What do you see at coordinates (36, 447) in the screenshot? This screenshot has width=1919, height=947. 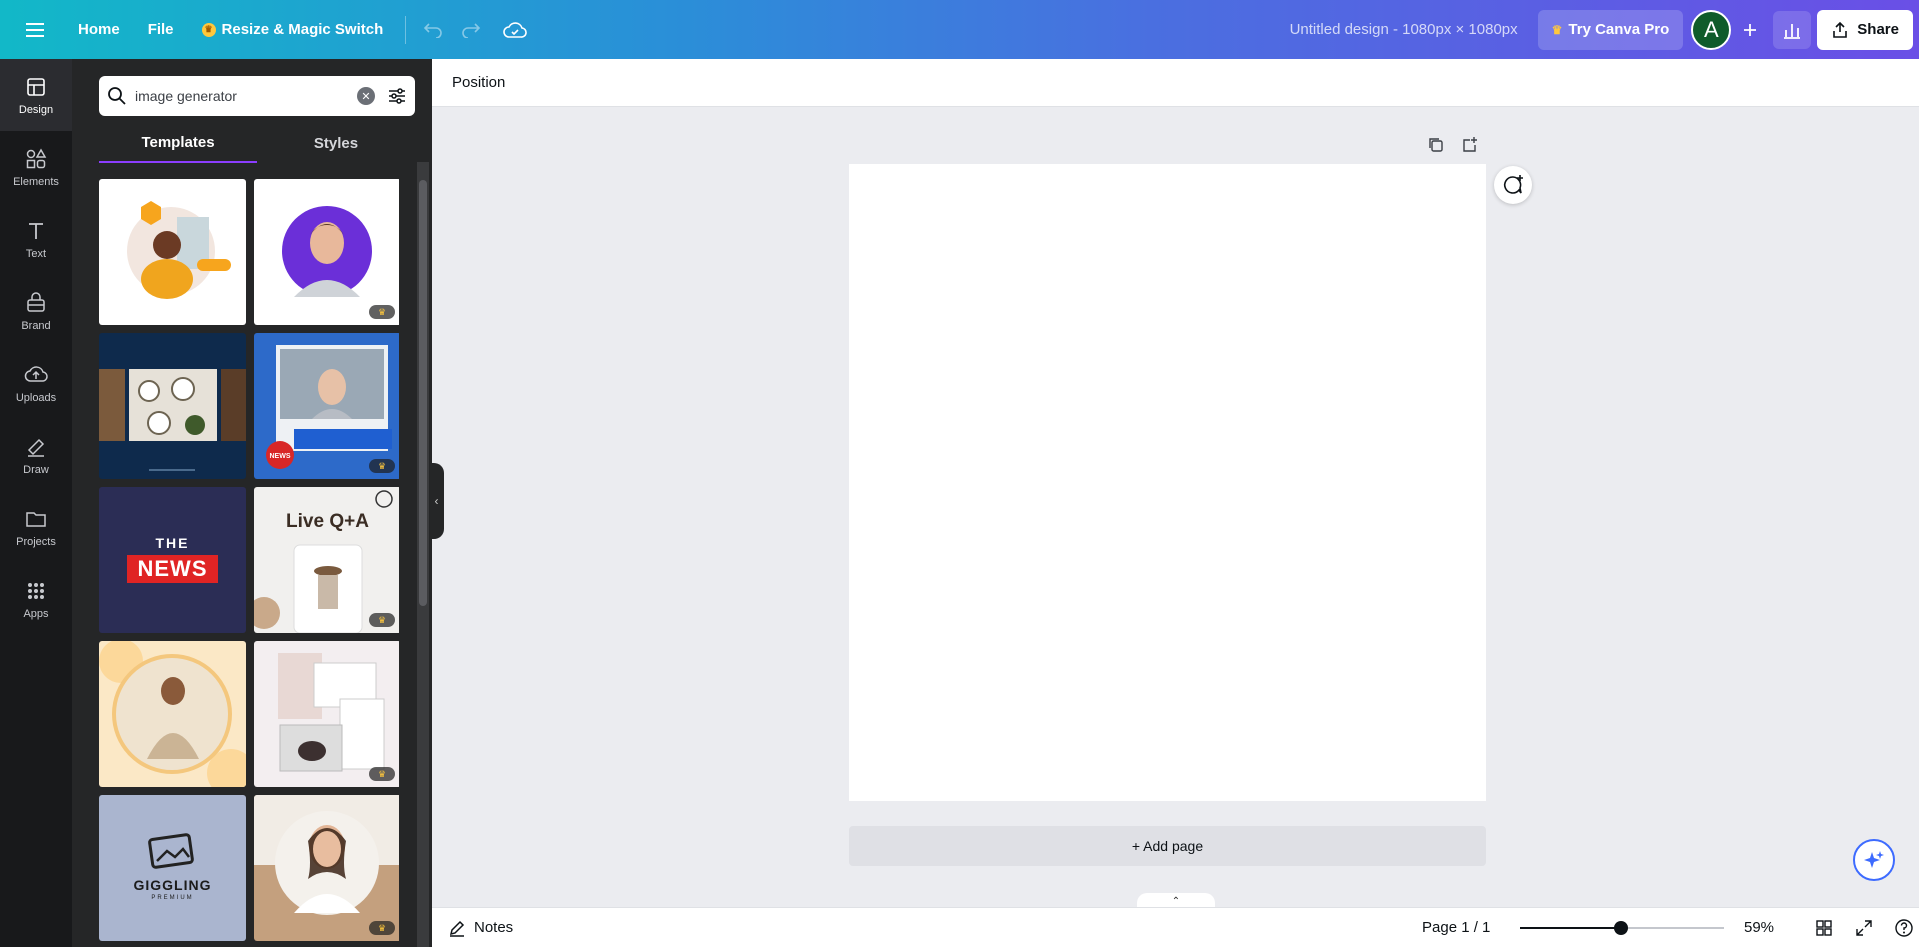 I see `draw-icon` at bounding box center [36, 447].